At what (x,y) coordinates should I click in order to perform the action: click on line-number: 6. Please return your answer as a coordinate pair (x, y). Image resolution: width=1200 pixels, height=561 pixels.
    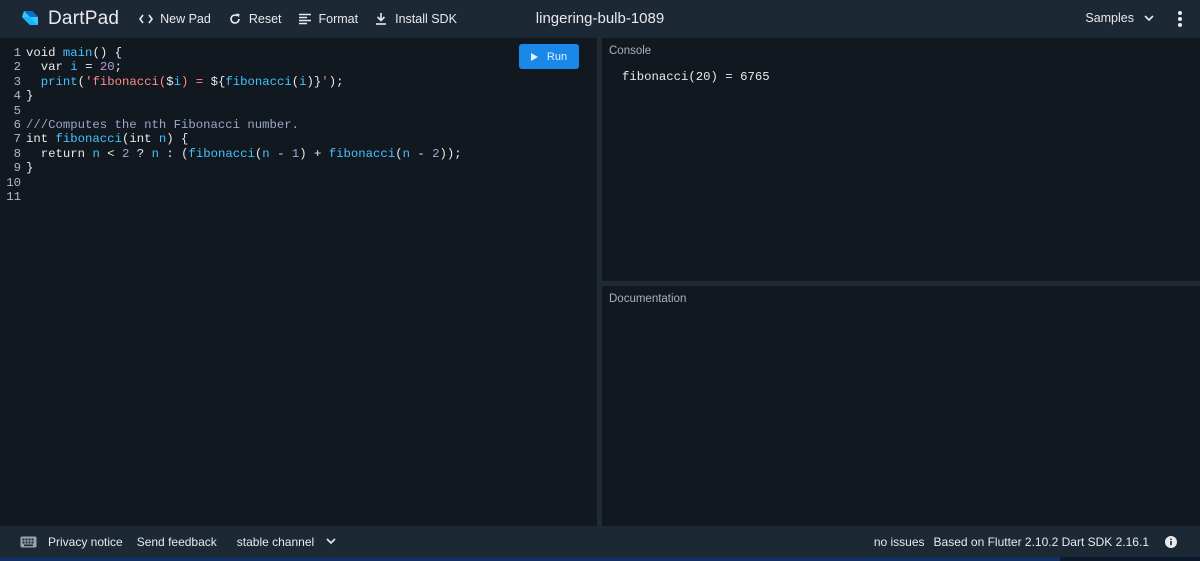
    Looking at the image, I should click on (17, 125).